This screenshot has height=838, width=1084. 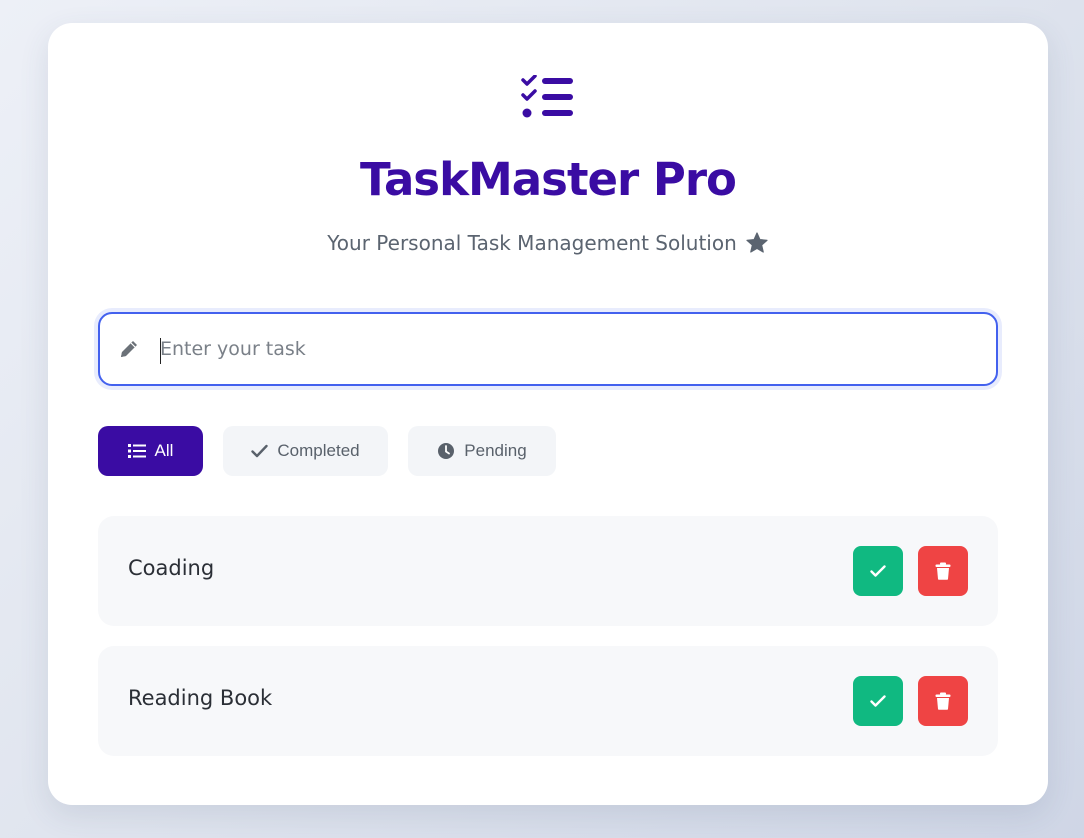 I want to click on star-icon, so click(x=757, y=242).